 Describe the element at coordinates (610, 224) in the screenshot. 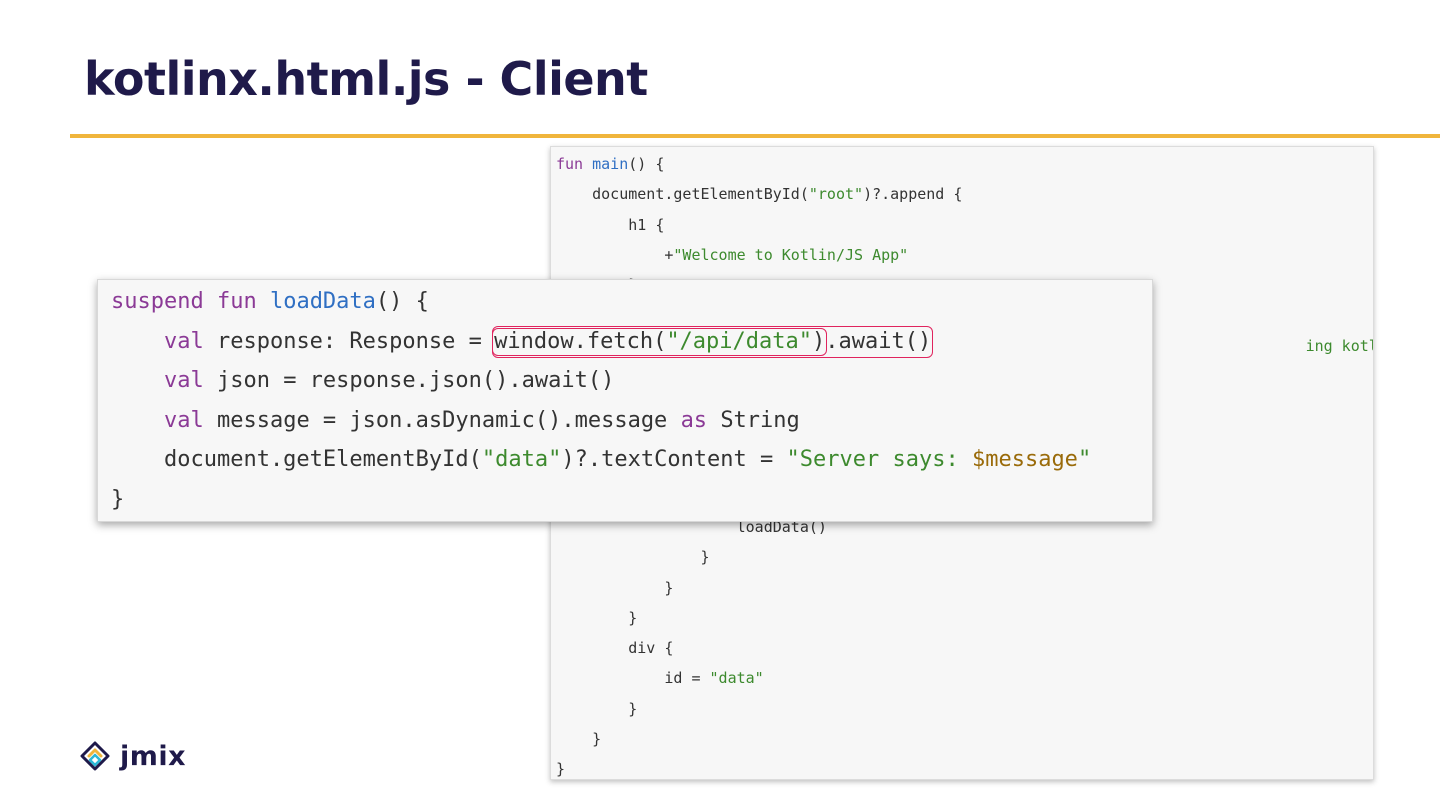

I see `code-token: h1 {` at that location.